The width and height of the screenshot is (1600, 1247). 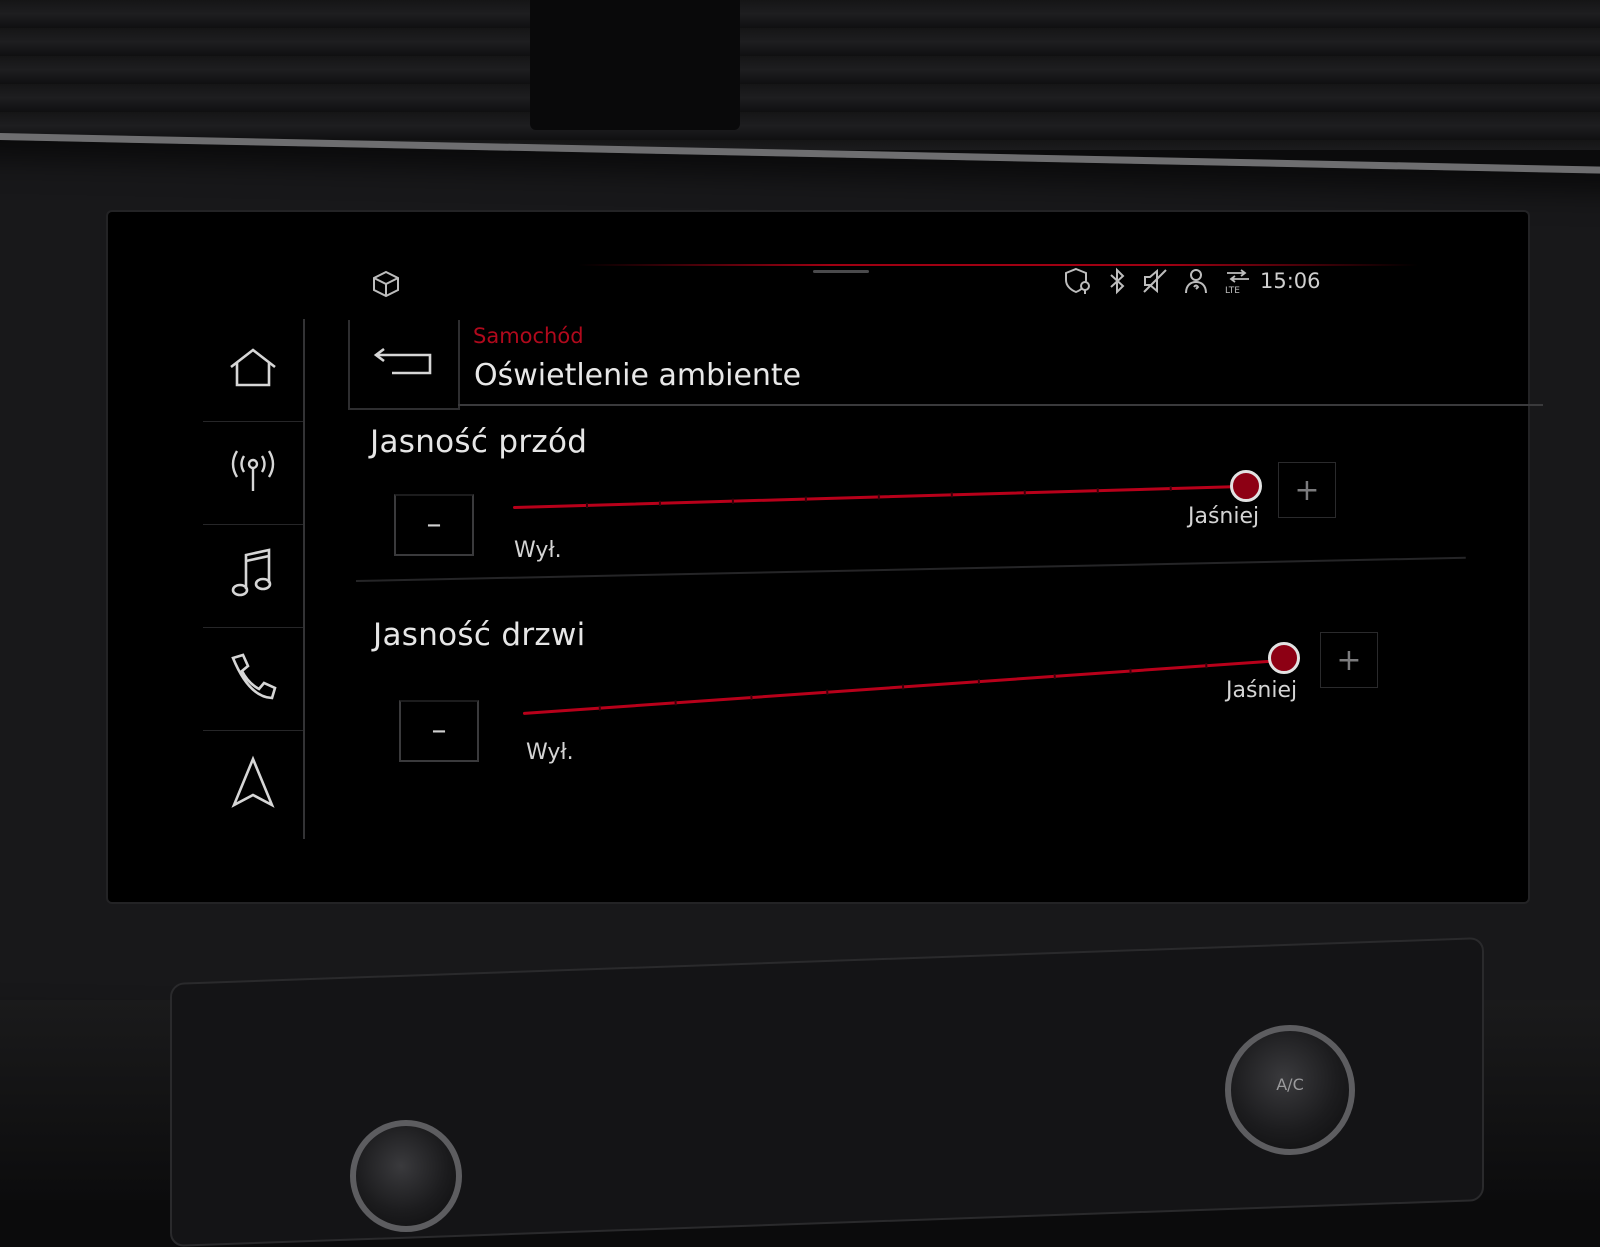 What do you see at coordinates (1155, 281) in the screenshot?
I see `mute-icon` at bounding box center [1155, 281].